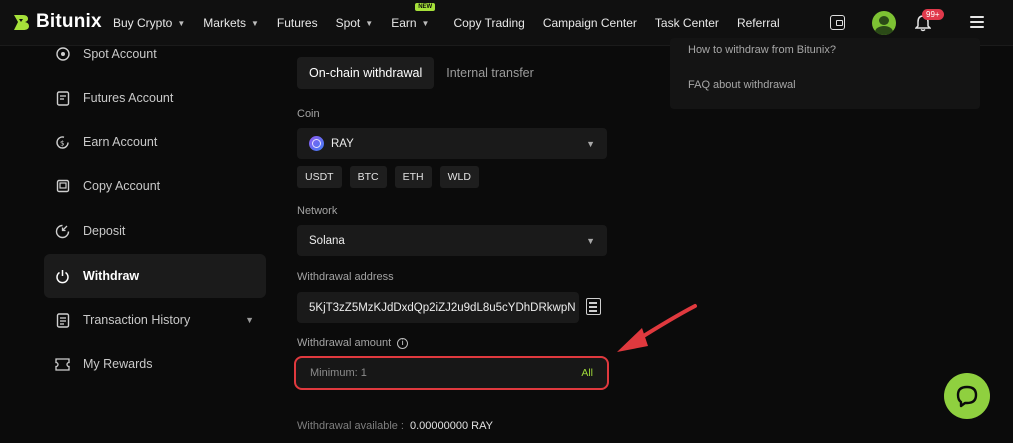 The image size is (1013, 443). Describe the element at coordinates (62, 364) in the screenshot. I see `ticket-icon` at that location.